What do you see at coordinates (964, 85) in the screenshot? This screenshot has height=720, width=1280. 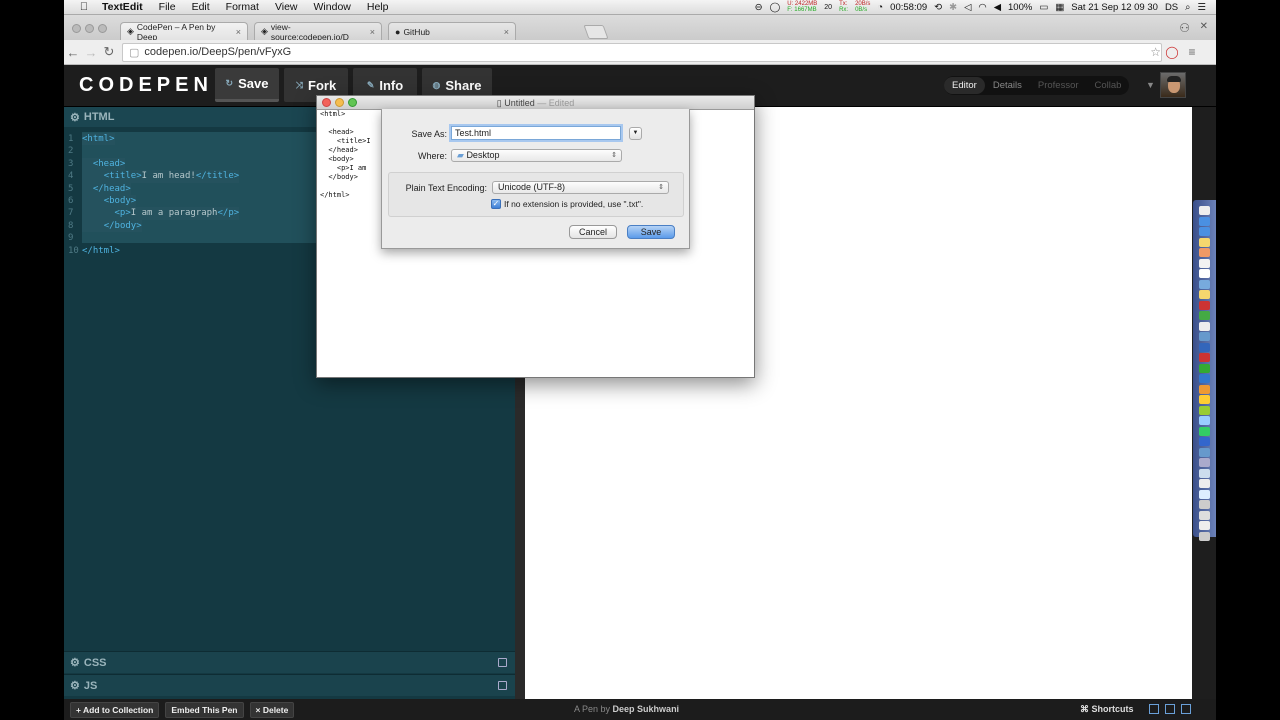 I see `view-editor: Editor` at bounding box center [964, 85].